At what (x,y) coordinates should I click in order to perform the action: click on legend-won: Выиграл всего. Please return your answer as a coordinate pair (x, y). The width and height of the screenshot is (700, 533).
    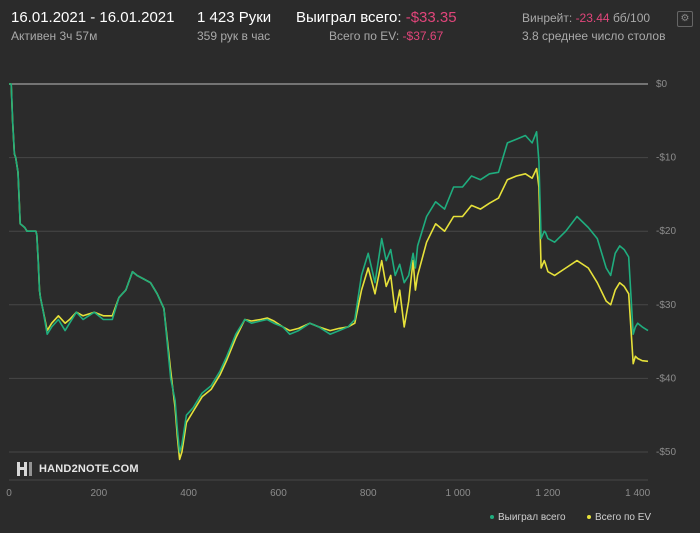
    Looking at the image, I should click on (528, 517).